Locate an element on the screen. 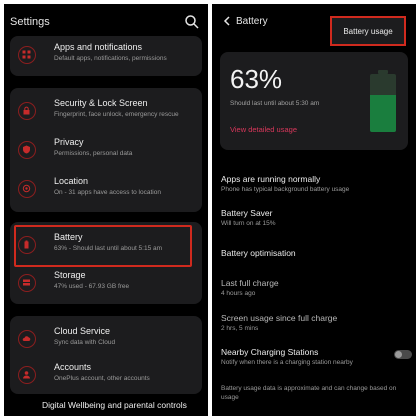 Image resolution: width=420 pixels, height=420 pixels. item-title: Apps and notifications is located at coordinates (98, 47).